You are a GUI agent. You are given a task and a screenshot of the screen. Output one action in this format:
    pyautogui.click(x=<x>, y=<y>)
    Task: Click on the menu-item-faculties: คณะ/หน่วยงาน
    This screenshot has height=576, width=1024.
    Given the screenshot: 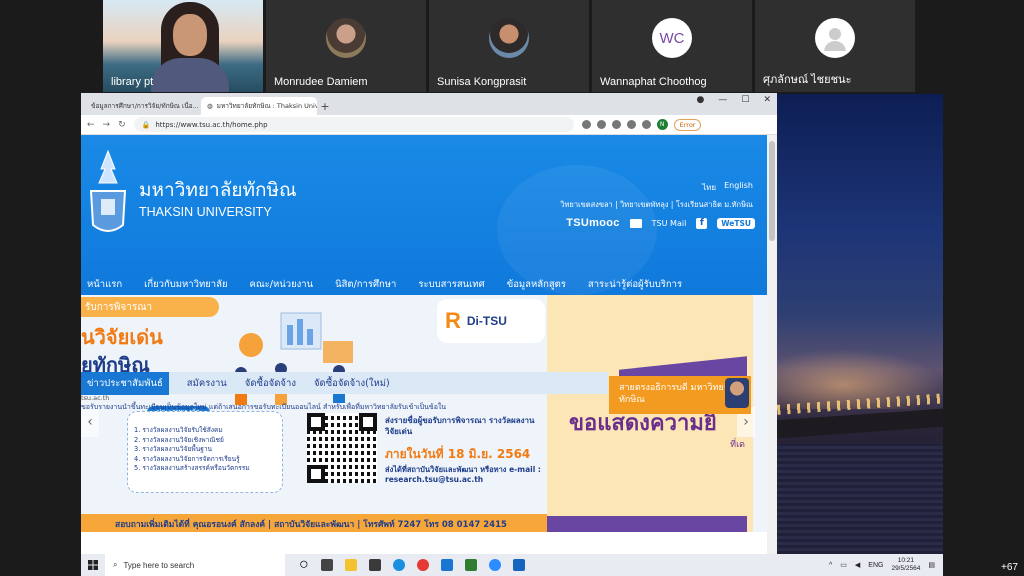 What is the action you would take?
    pyautogui.click(x=282, y=284)
    